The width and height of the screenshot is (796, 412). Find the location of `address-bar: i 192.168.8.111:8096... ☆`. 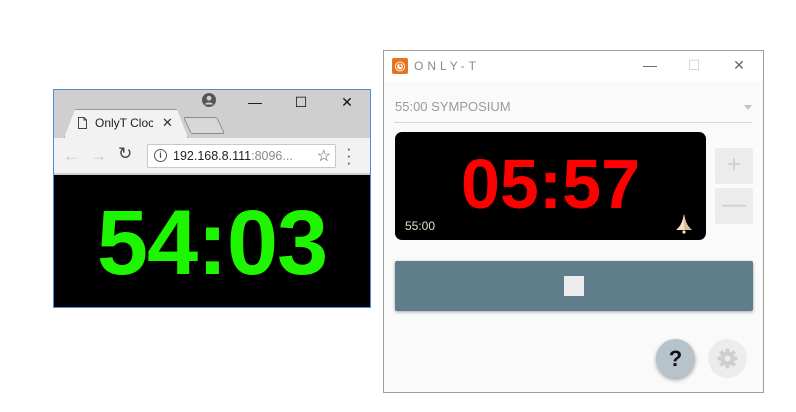

address-bar: i 192.168.8.111:8096... ☆ is located at coordinates (241, 156).